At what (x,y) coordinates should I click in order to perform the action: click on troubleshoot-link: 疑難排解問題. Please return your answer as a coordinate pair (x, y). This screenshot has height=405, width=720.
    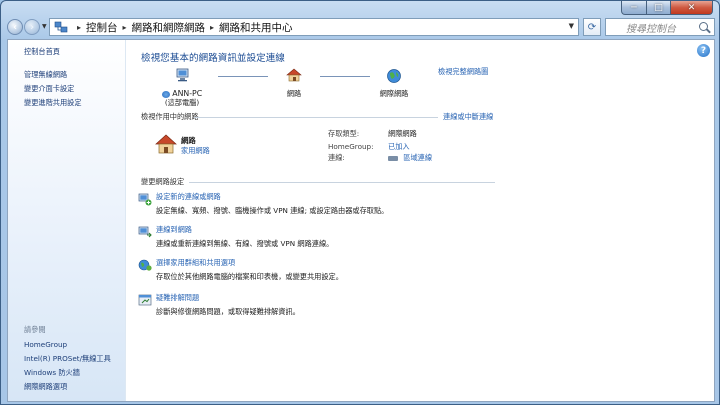
    Looking at the image, I should click on (228, 298).